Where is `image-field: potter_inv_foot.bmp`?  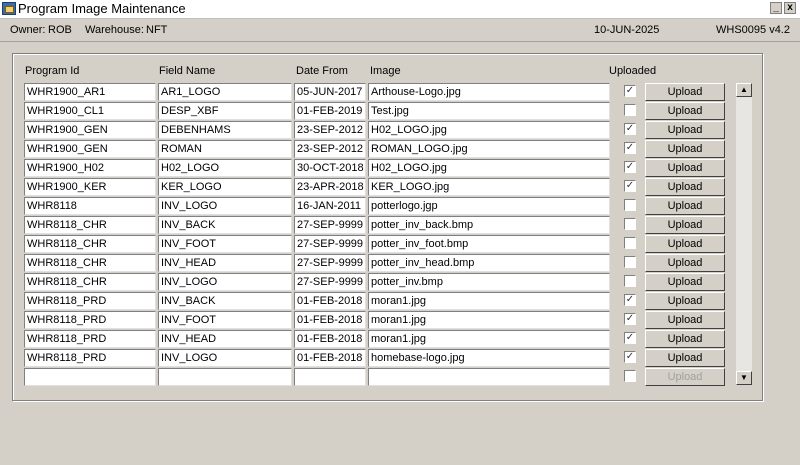
image-field: potter_inv_foot.bmp is located at coordinates (489, 244).